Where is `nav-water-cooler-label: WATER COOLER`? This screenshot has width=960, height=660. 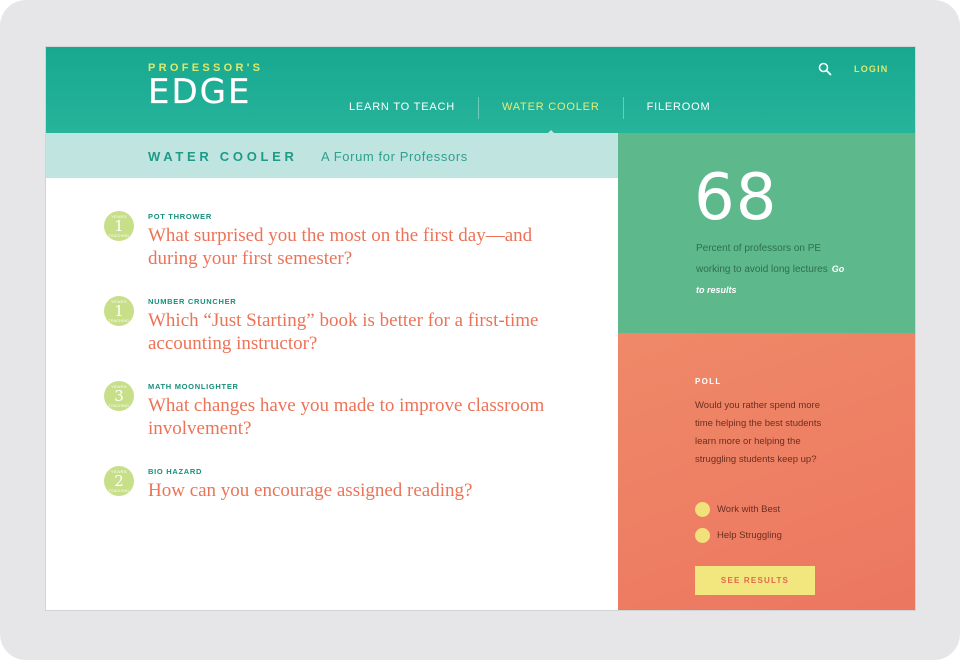 nav-water-cooler-label: WATER COOLER is located at coordinates (550, 107).